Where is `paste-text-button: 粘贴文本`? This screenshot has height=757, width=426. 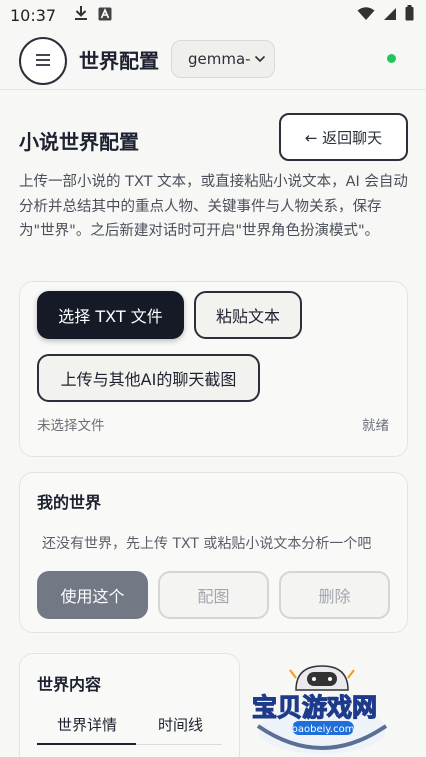 paste-text-button: 粘贴文本 is located at coordinates (248, 315).